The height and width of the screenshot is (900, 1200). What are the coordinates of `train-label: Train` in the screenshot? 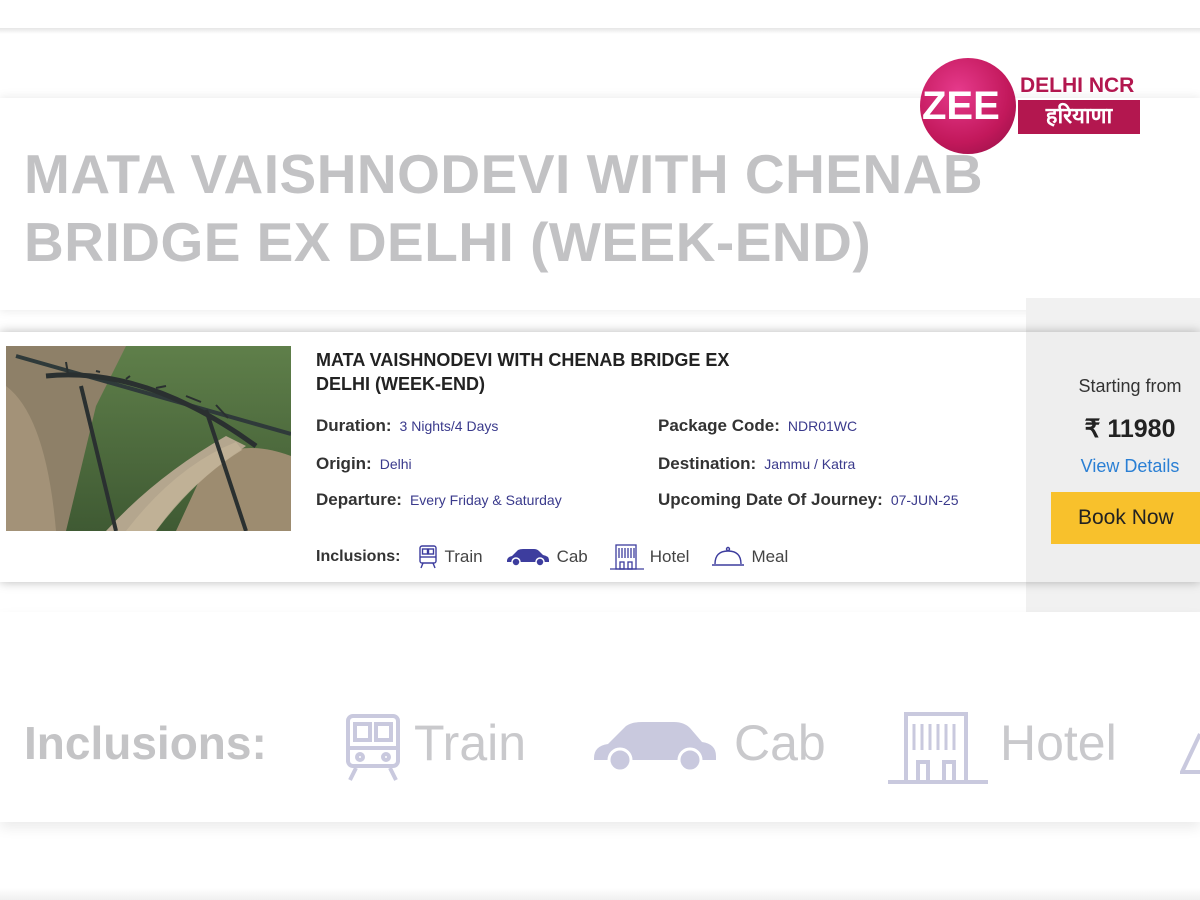 It's located at (463, 556).